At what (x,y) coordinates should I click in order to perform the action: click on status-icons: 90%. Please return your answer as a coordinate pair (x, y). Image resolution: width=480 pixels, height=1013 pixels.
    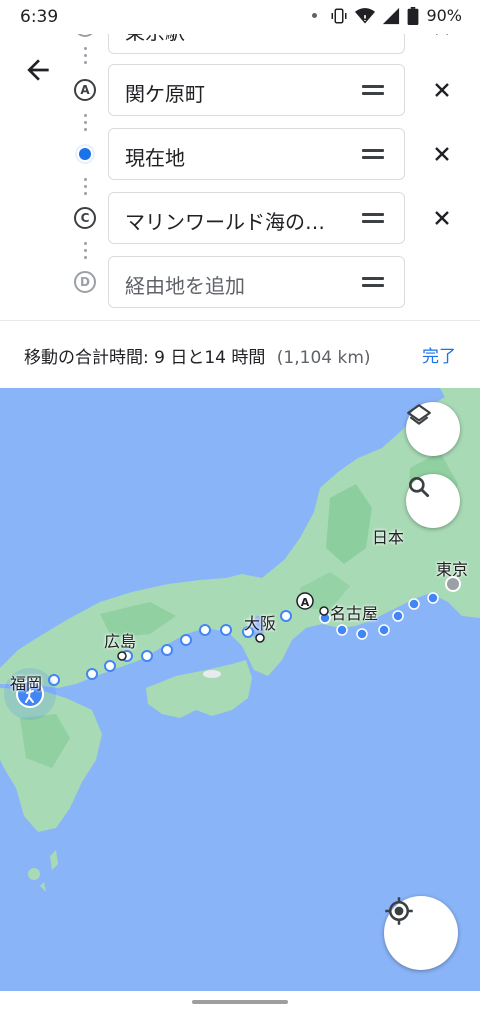
    Looking at the image, I should click on (387, 15).